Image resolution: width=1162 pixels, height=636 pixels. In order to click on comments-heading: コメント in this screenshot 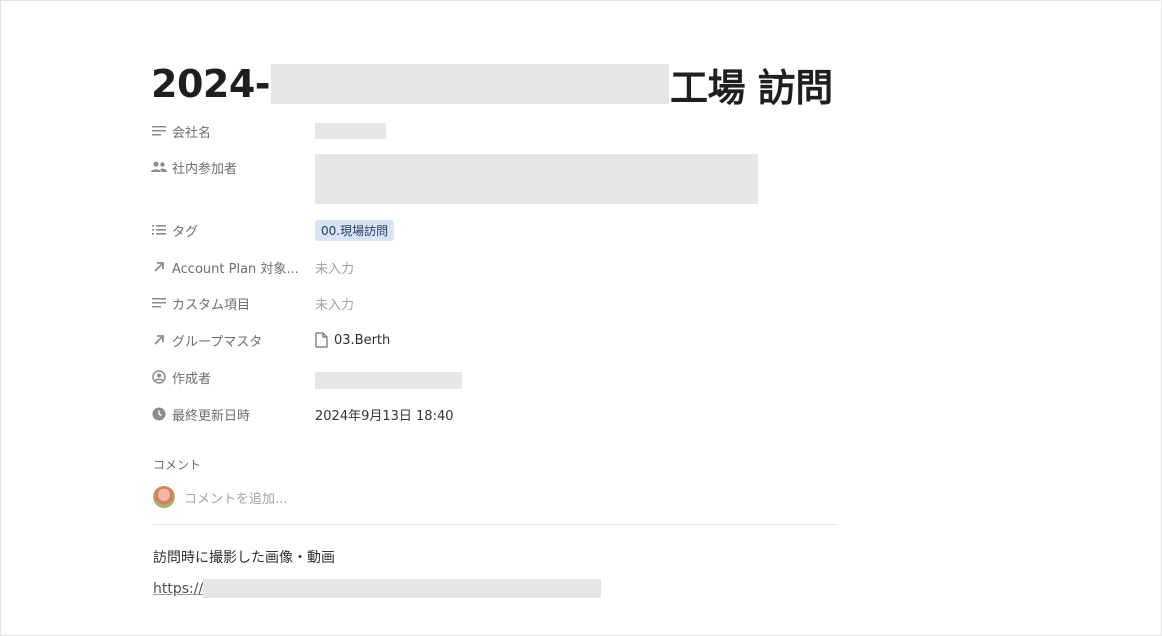, I will do `click(177, 465)`.